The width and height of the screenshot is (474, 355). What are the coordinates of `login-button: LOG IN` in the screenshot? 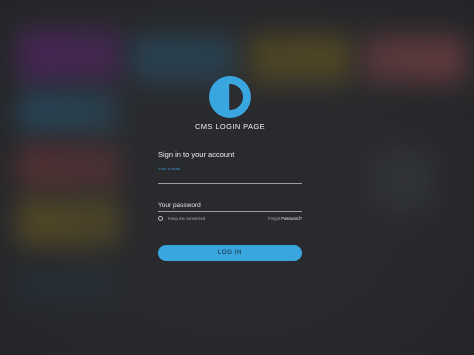 It's located at (230, 253).